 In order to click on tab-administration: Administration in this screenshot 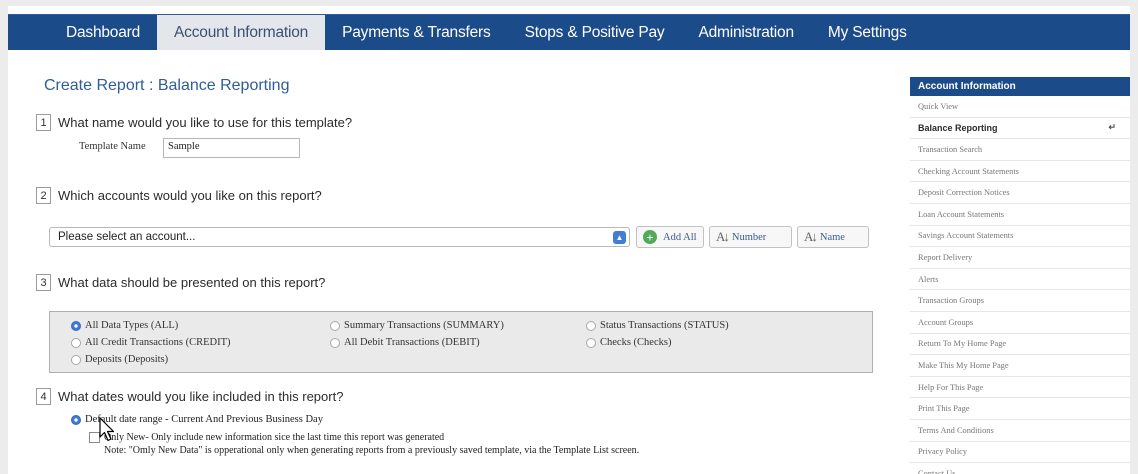, I will do `click(745, 32)`.